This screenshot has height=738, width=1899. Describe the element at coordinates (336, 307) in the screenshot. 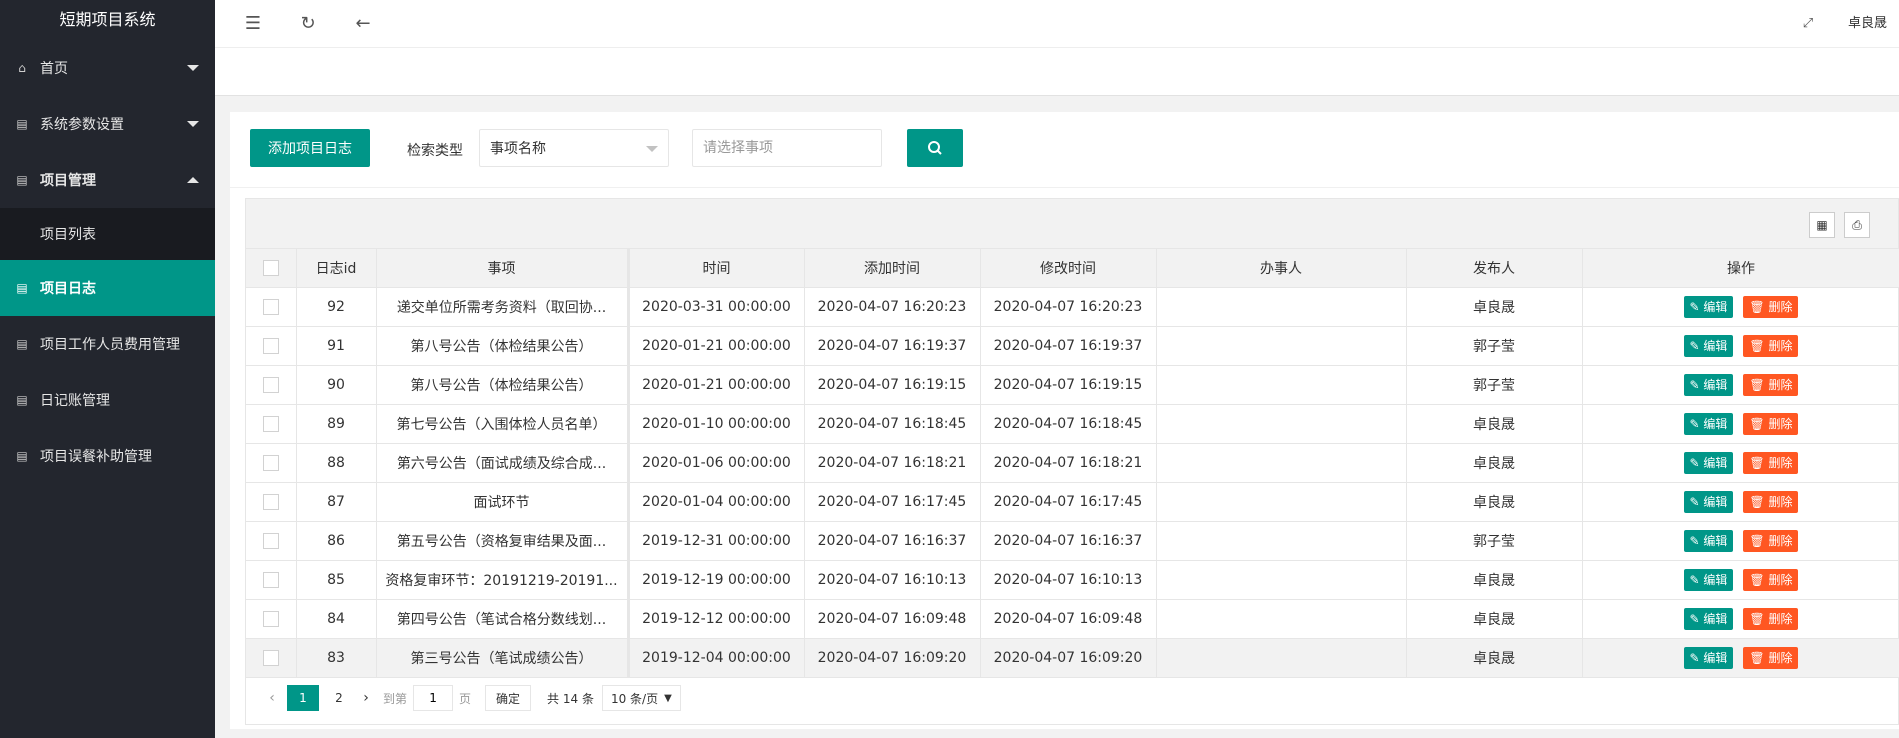

I see `cell-id: 92` at that location.